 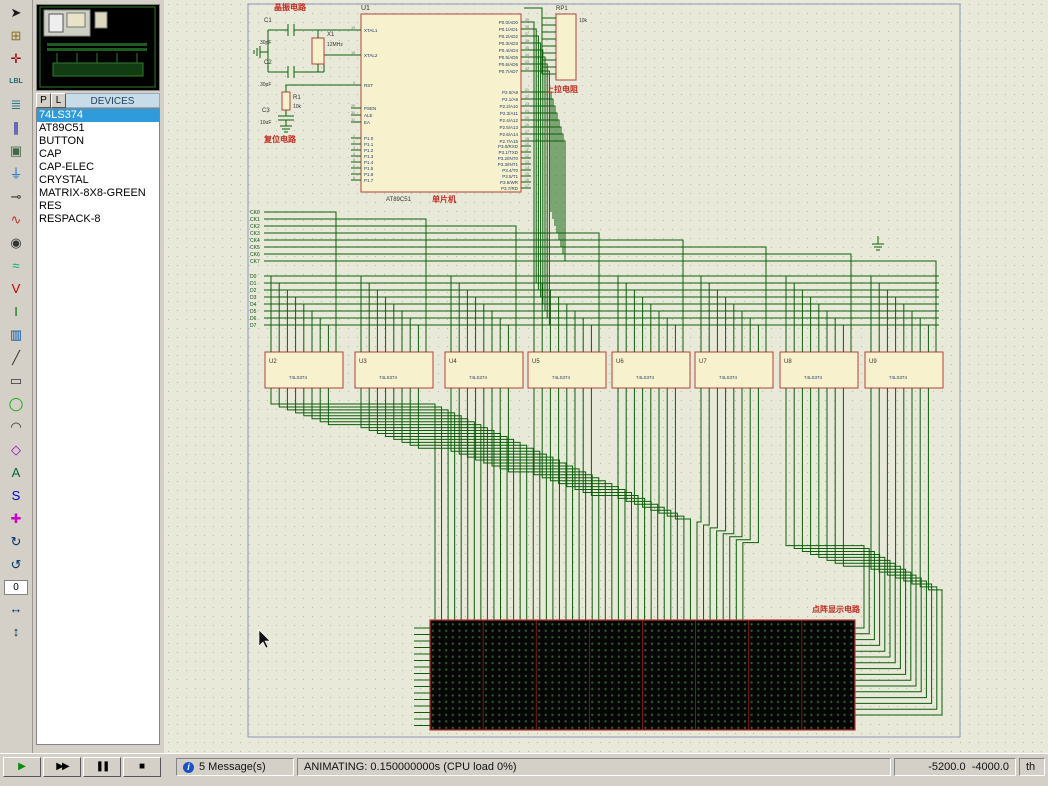 I want to click on generator-mode-icon: ≈, so click(x=16, y=266).